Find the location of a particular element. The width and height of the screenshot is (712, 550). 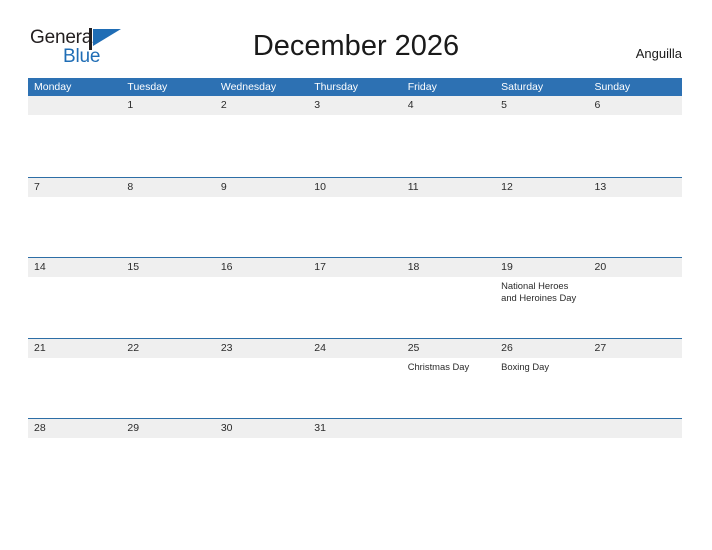

day-cell-5: 5 is located at coordinates (541, 136).